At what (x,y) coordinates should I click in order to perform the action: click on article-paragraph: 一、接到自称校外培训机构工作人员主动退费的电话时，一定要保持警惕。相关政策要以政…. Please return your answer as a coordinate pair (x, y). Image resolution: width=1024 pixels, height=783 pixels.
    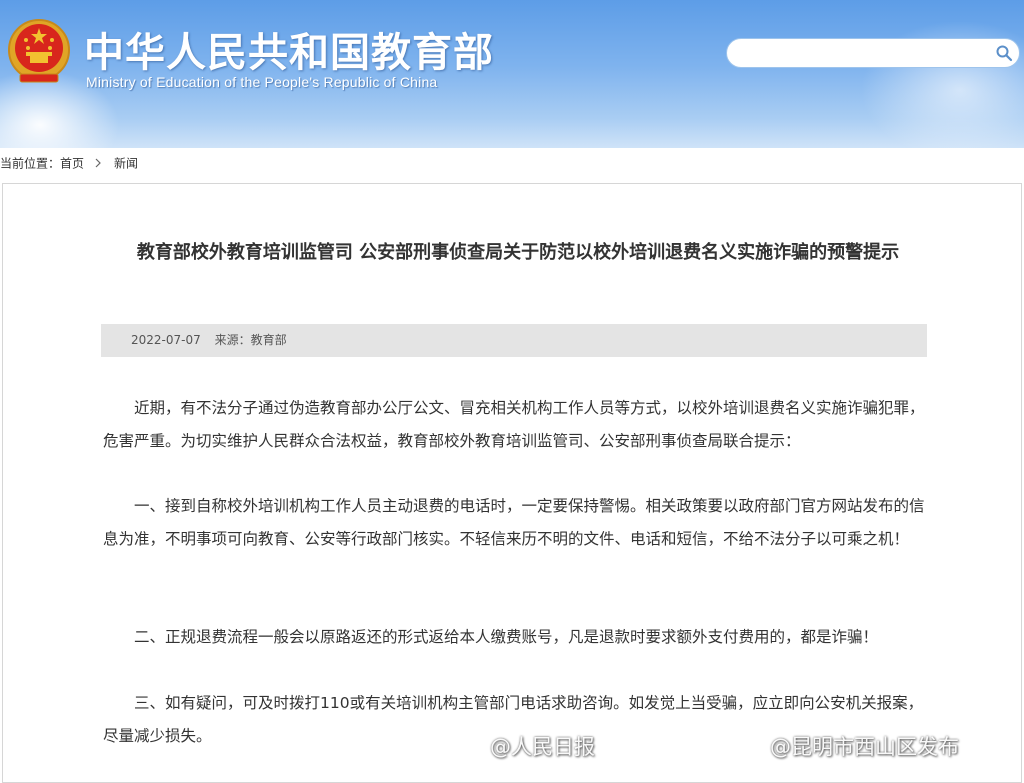
    Looking at the image, I should click on (514, 522).